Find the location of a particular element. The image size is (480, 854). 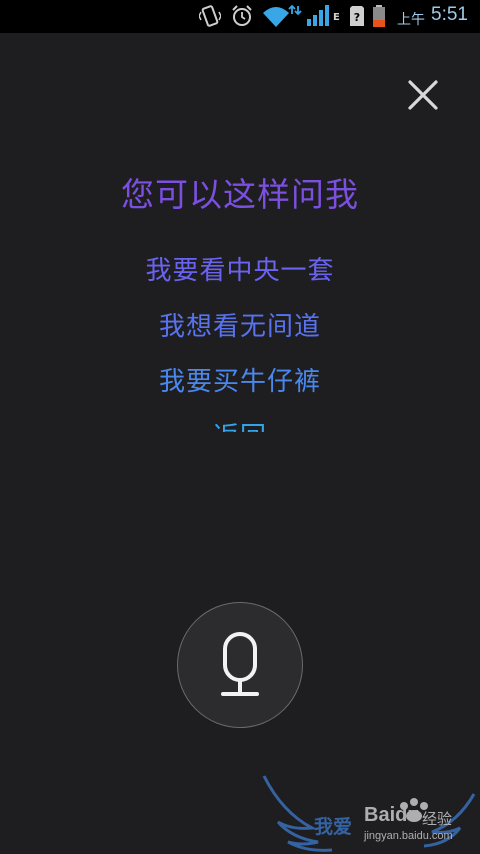

close-icon is located at coordinates (423, 95).